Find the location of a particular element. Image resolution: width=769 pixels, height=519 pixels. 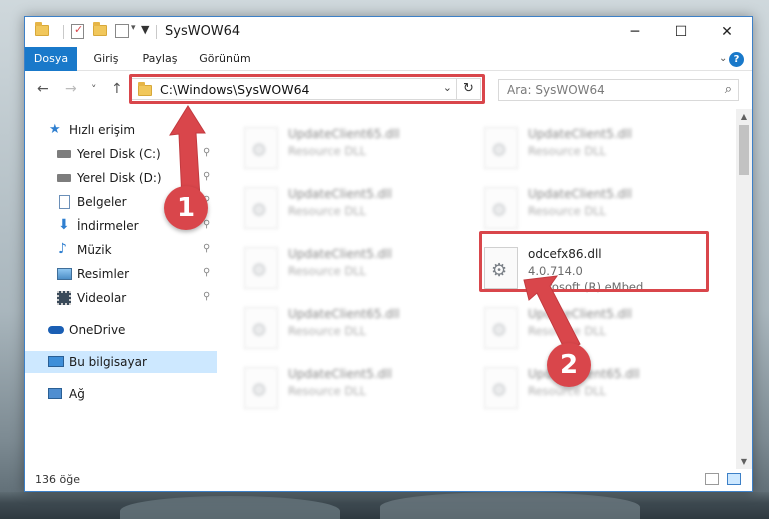

up-button: ↑ is located at coordinates (117, 89).